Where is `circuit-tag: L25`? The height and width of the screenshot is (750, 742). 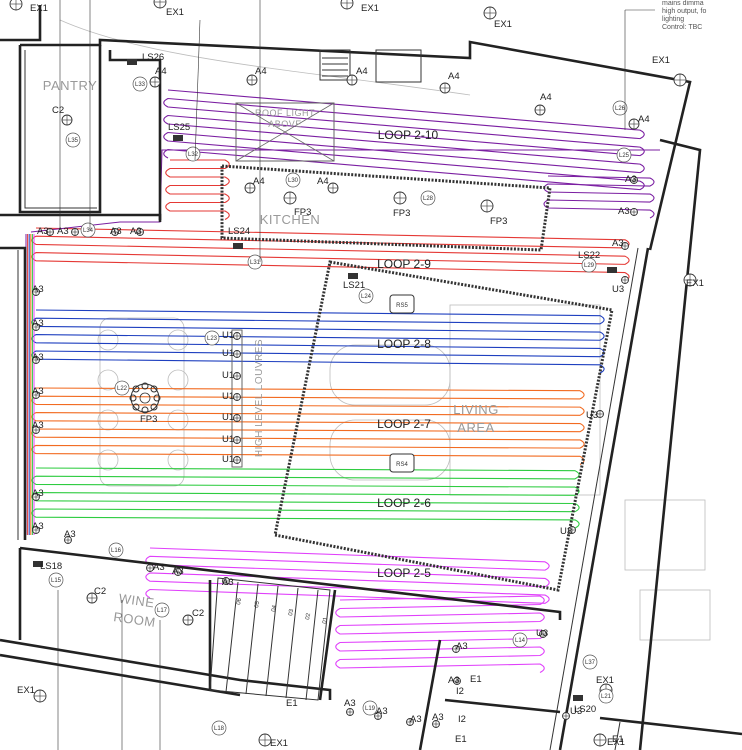 circuit-tag: L25 is located at coordinates (624, 155).